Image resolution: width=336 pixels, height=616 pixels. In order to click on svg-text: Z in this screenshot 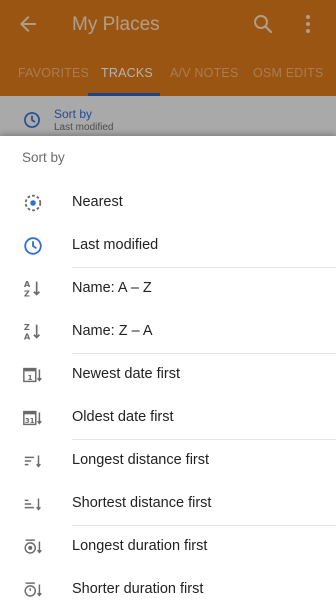, I will do `click(27, 293)`.